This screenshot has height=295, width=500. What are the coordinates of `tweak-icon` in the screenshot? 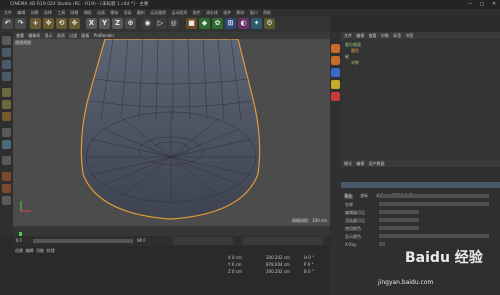 It's located at (6, 144).